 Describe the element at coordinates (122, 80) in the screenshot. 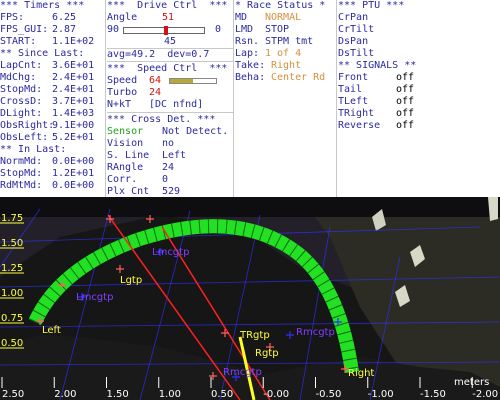

I see `speed-label: Speed` at that location.